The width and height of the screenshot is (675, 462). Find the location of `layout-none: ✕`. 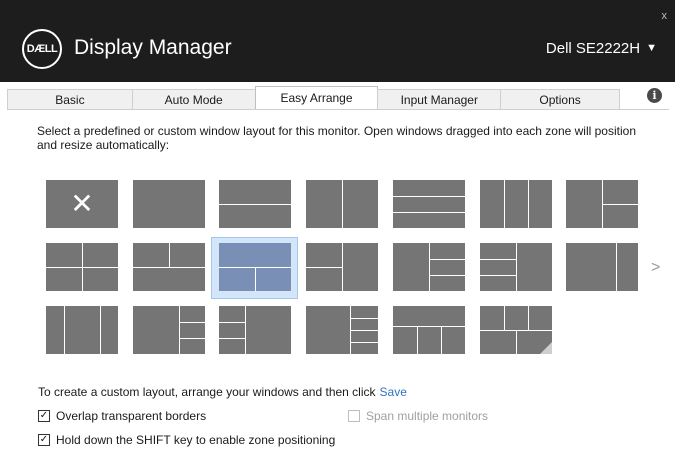

layout-none: ✕ is located at coordinates (82, 204).